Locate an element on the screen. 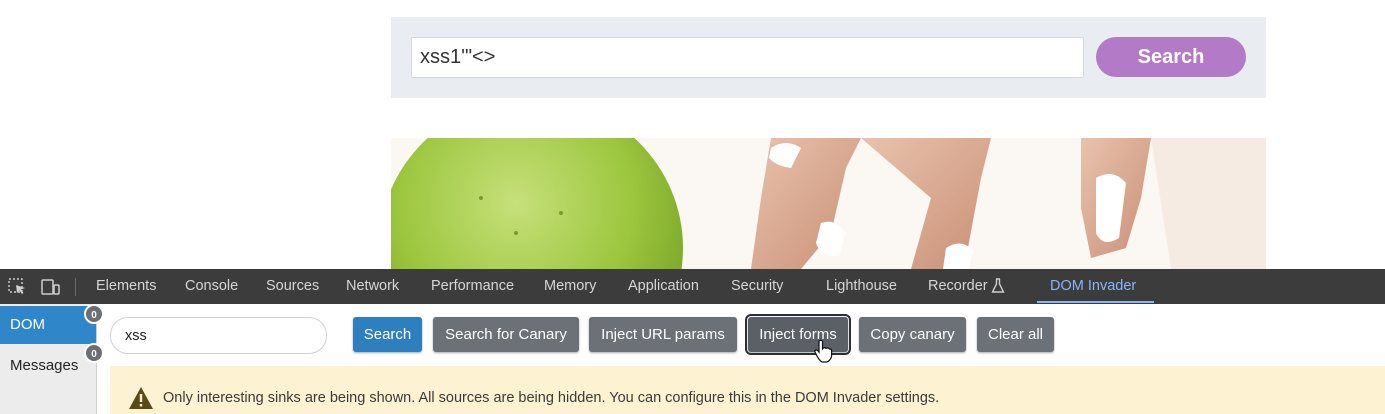 The width and height of the screenshot is (1385, 414). warning-icon is located at coordinates (141, 398).